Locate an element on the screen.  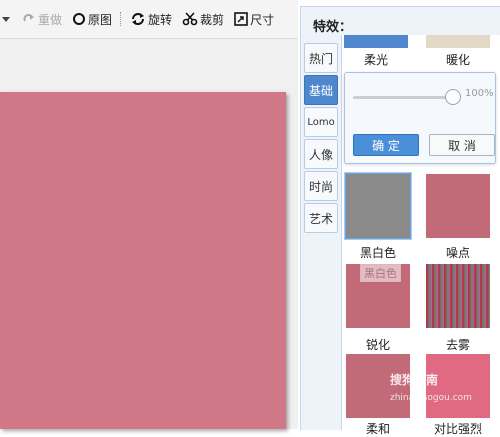
original-label: 原图 is located at coordinates (100, 19).